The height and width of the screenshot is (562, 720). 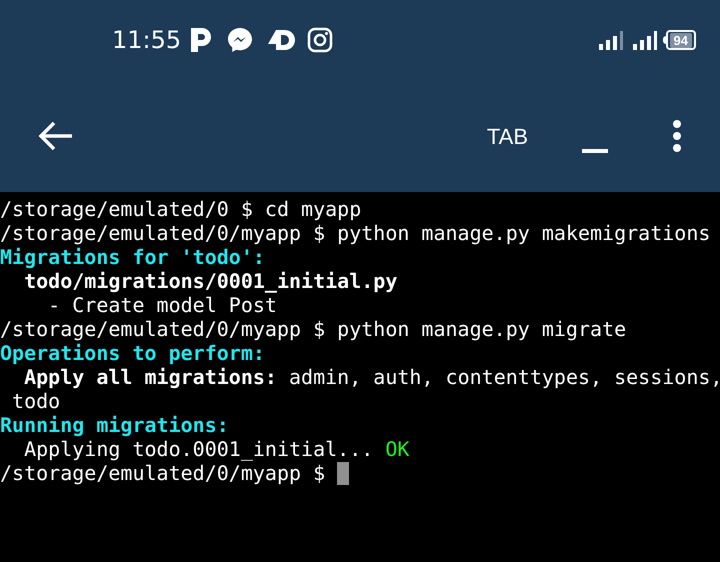 I want to click on chat-bubble-icon, so click(x=240, y=40).